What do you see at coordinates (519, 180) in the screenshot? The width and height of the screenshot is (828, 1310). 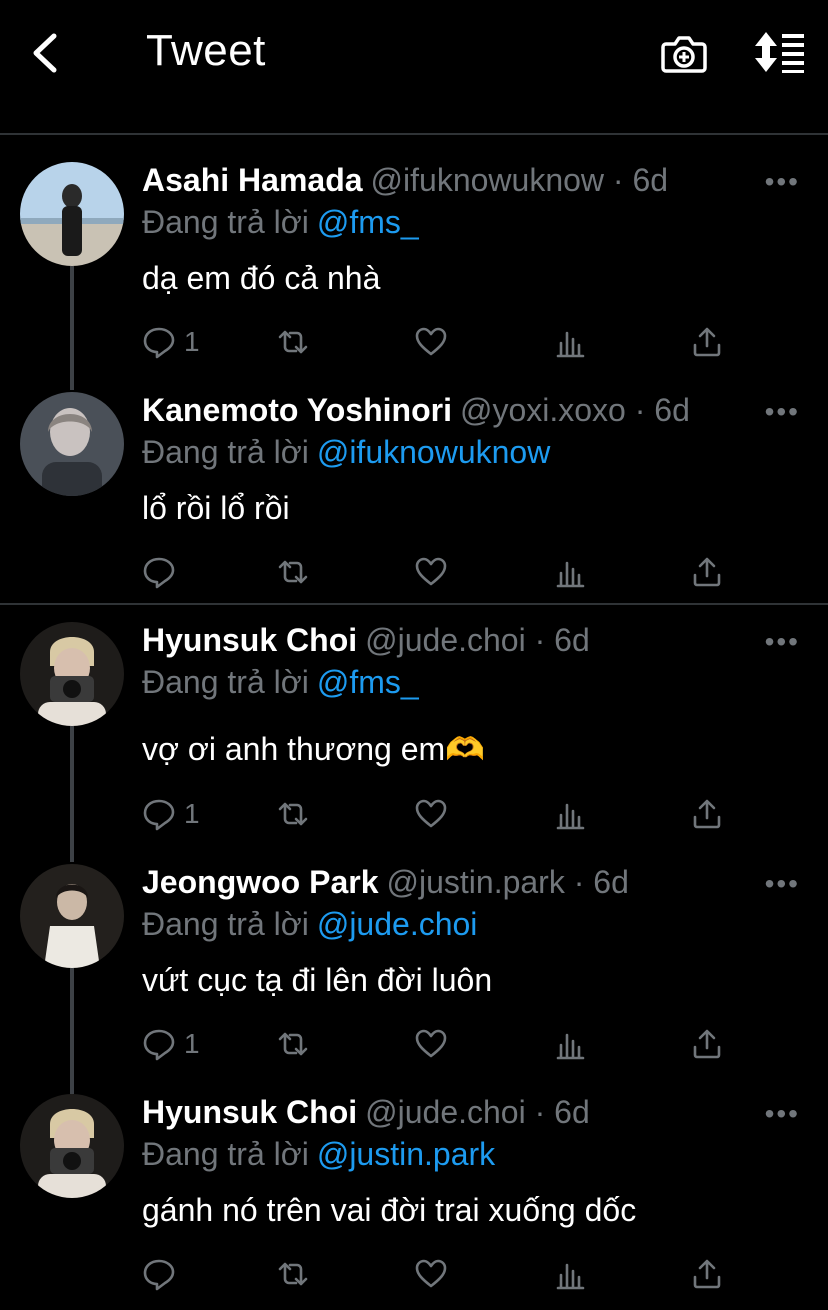 I see `handle-and-time: @ifuknowuknow · 6d` at bounding box center [519, 180].